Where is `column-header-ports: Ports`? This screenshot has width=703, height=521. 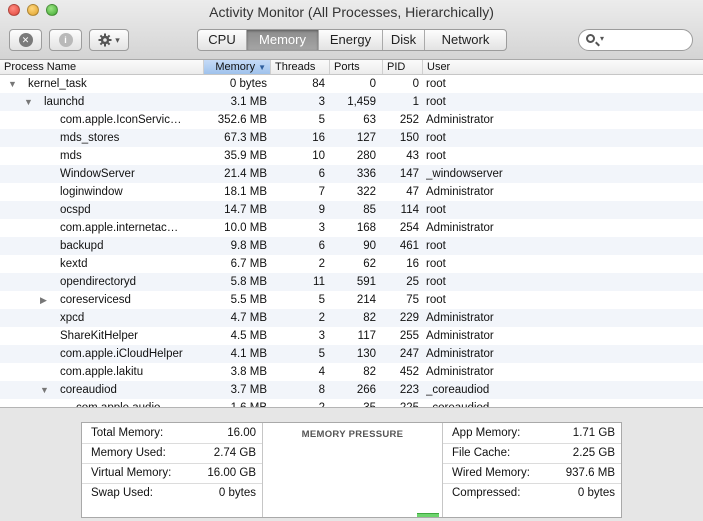 column-header-ports: Ports is located at coordinates (356, 67).